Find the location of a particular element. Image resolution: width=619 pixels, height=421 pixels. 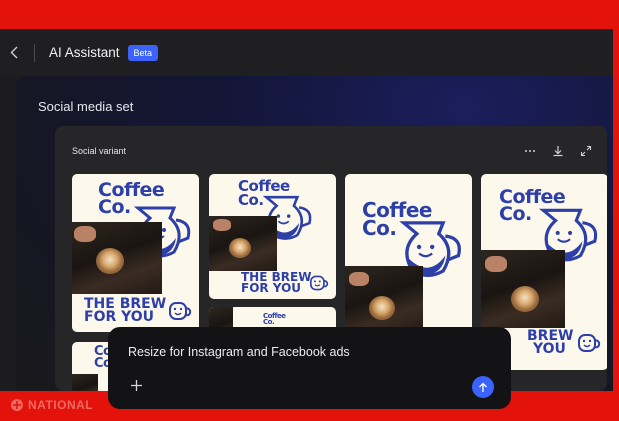

set-title: Social media set is located at coordinates (86, 106).